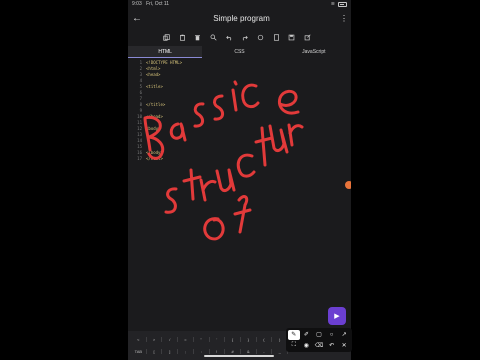 This screenshot has height=360, width=480. I want to click on refresh-icon, so click(260, 37).